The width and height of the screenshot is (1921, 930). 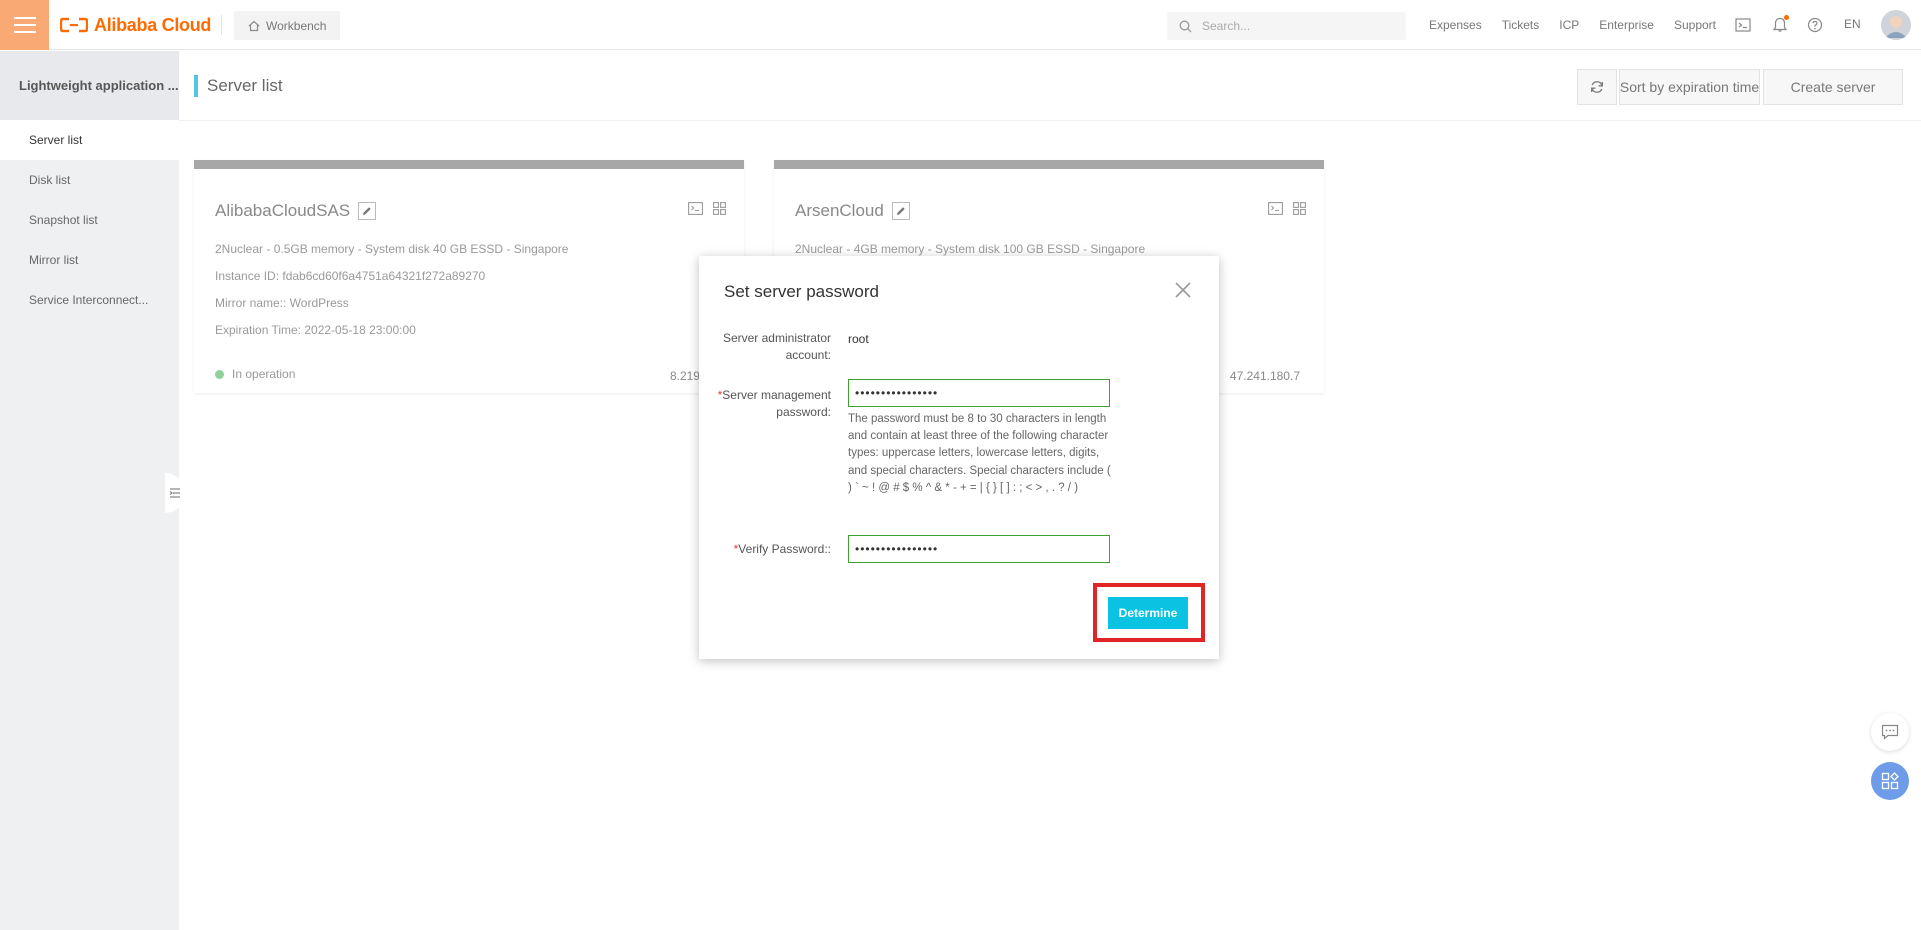 What do you see at coordinates (858, 339) in the screenshot?
I see `admin-account-value: root` at bounding box center [858, 339].